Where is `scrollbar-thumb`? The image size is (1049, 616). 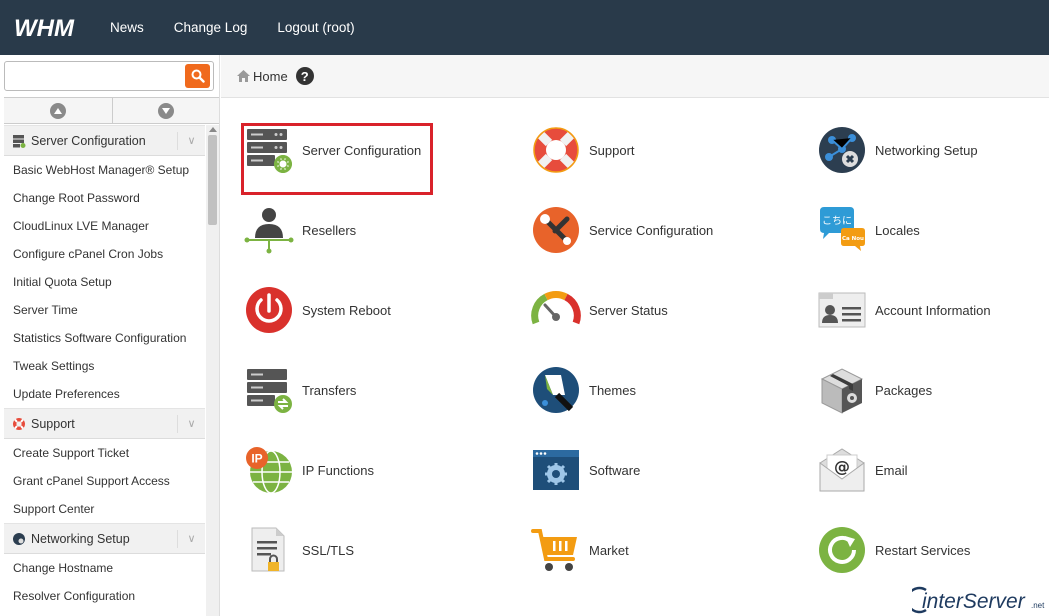 scrollbar-thumb is located at coordinates (212, 180).